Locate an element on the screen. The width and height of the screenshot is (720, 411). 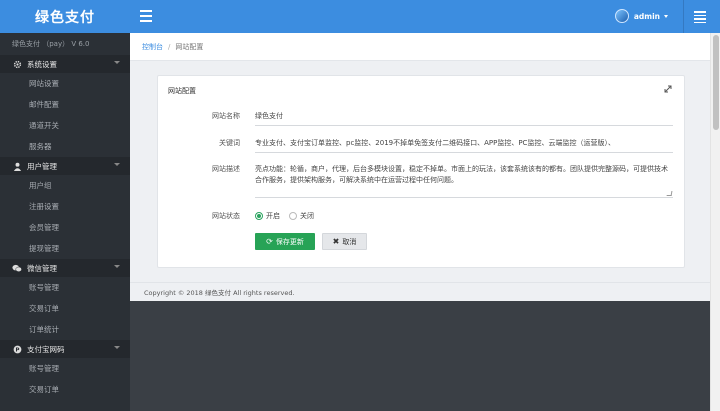
sidebar-item-member-management: 会员管理 is located at coordinates (65, 227).